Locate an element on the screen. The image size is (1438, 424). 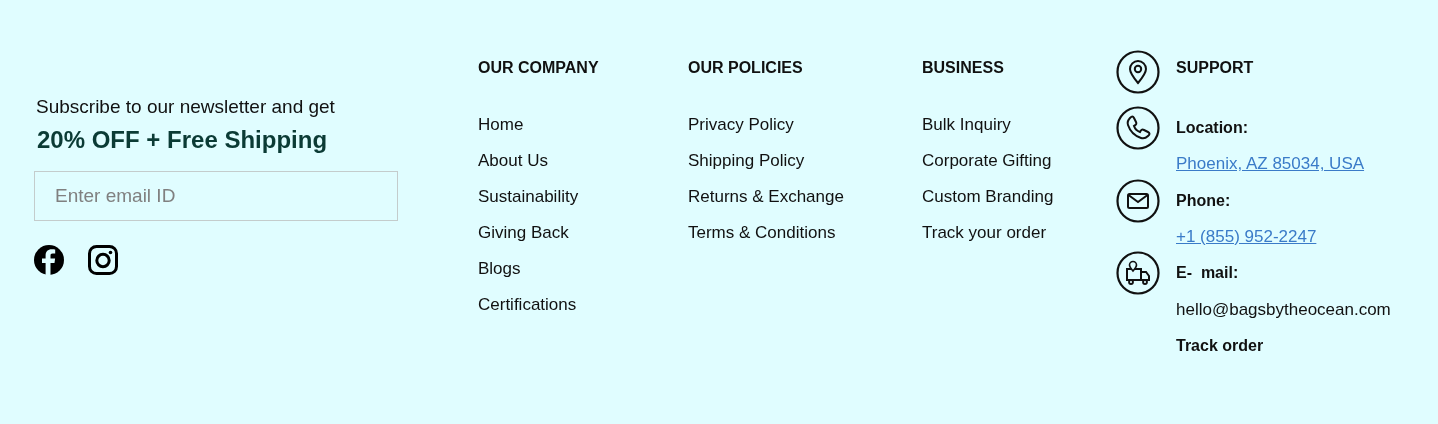
footer-link: About Us is located at coordinates (583, 161).